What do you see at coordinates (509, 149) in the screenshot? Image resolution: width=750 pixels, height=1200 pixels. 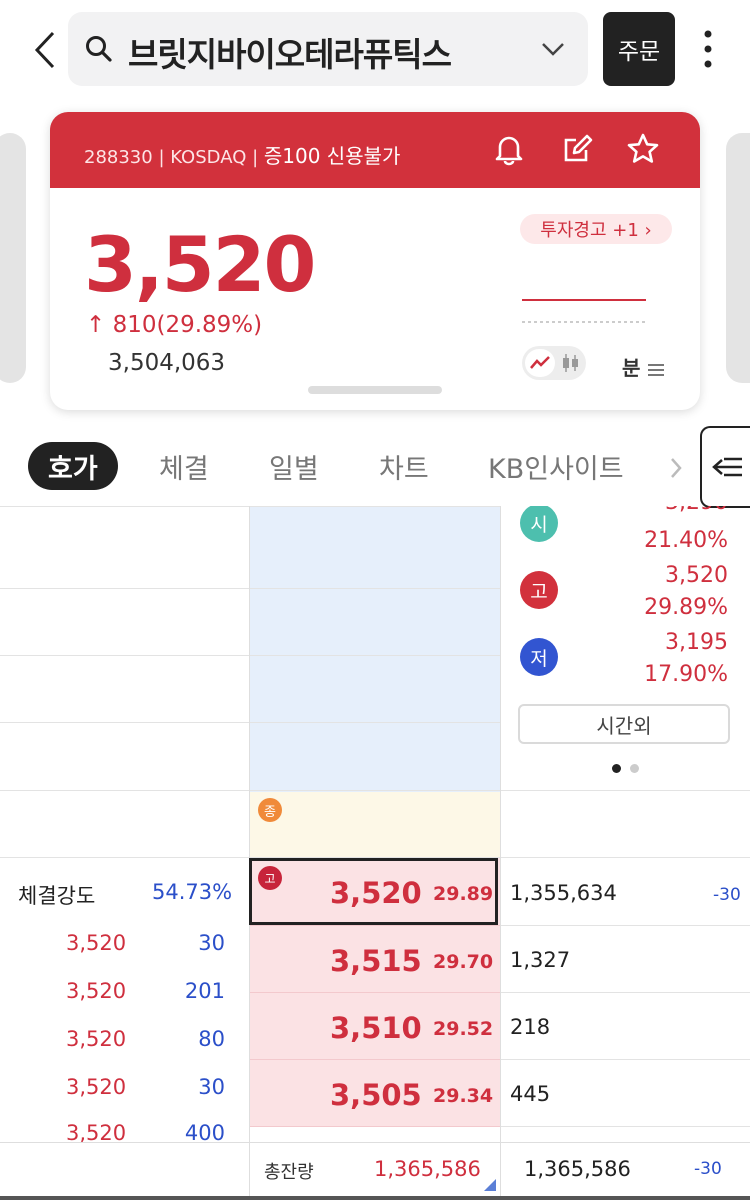 I see `bell-icon` at bounding box center [509, 149].